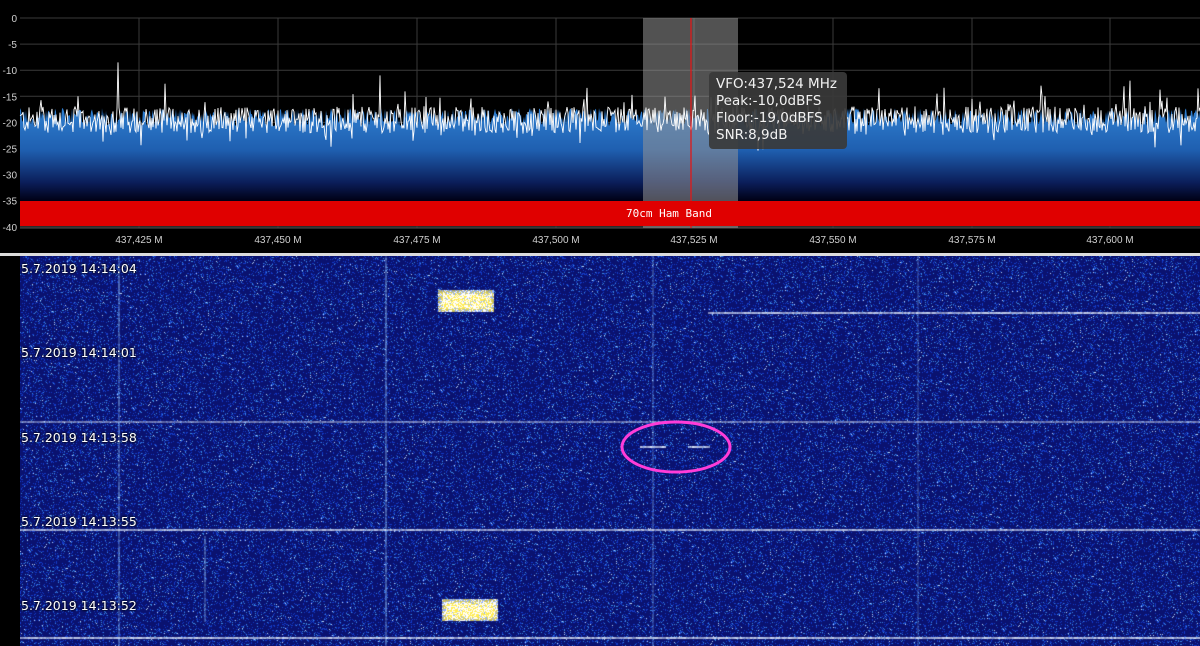 The width and height of the screenshot is (1200, 646). Describe the element at coordinates (10, 97) in the screenshot. I see `db-tick-label: -15` at that location.